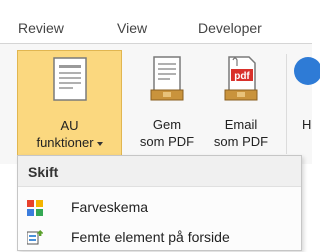 The image size is (320, 252). Describe the element at coordinates (69, 134) in the screenshot. I see `au-funktioner-label: AU funktioner` at that location.